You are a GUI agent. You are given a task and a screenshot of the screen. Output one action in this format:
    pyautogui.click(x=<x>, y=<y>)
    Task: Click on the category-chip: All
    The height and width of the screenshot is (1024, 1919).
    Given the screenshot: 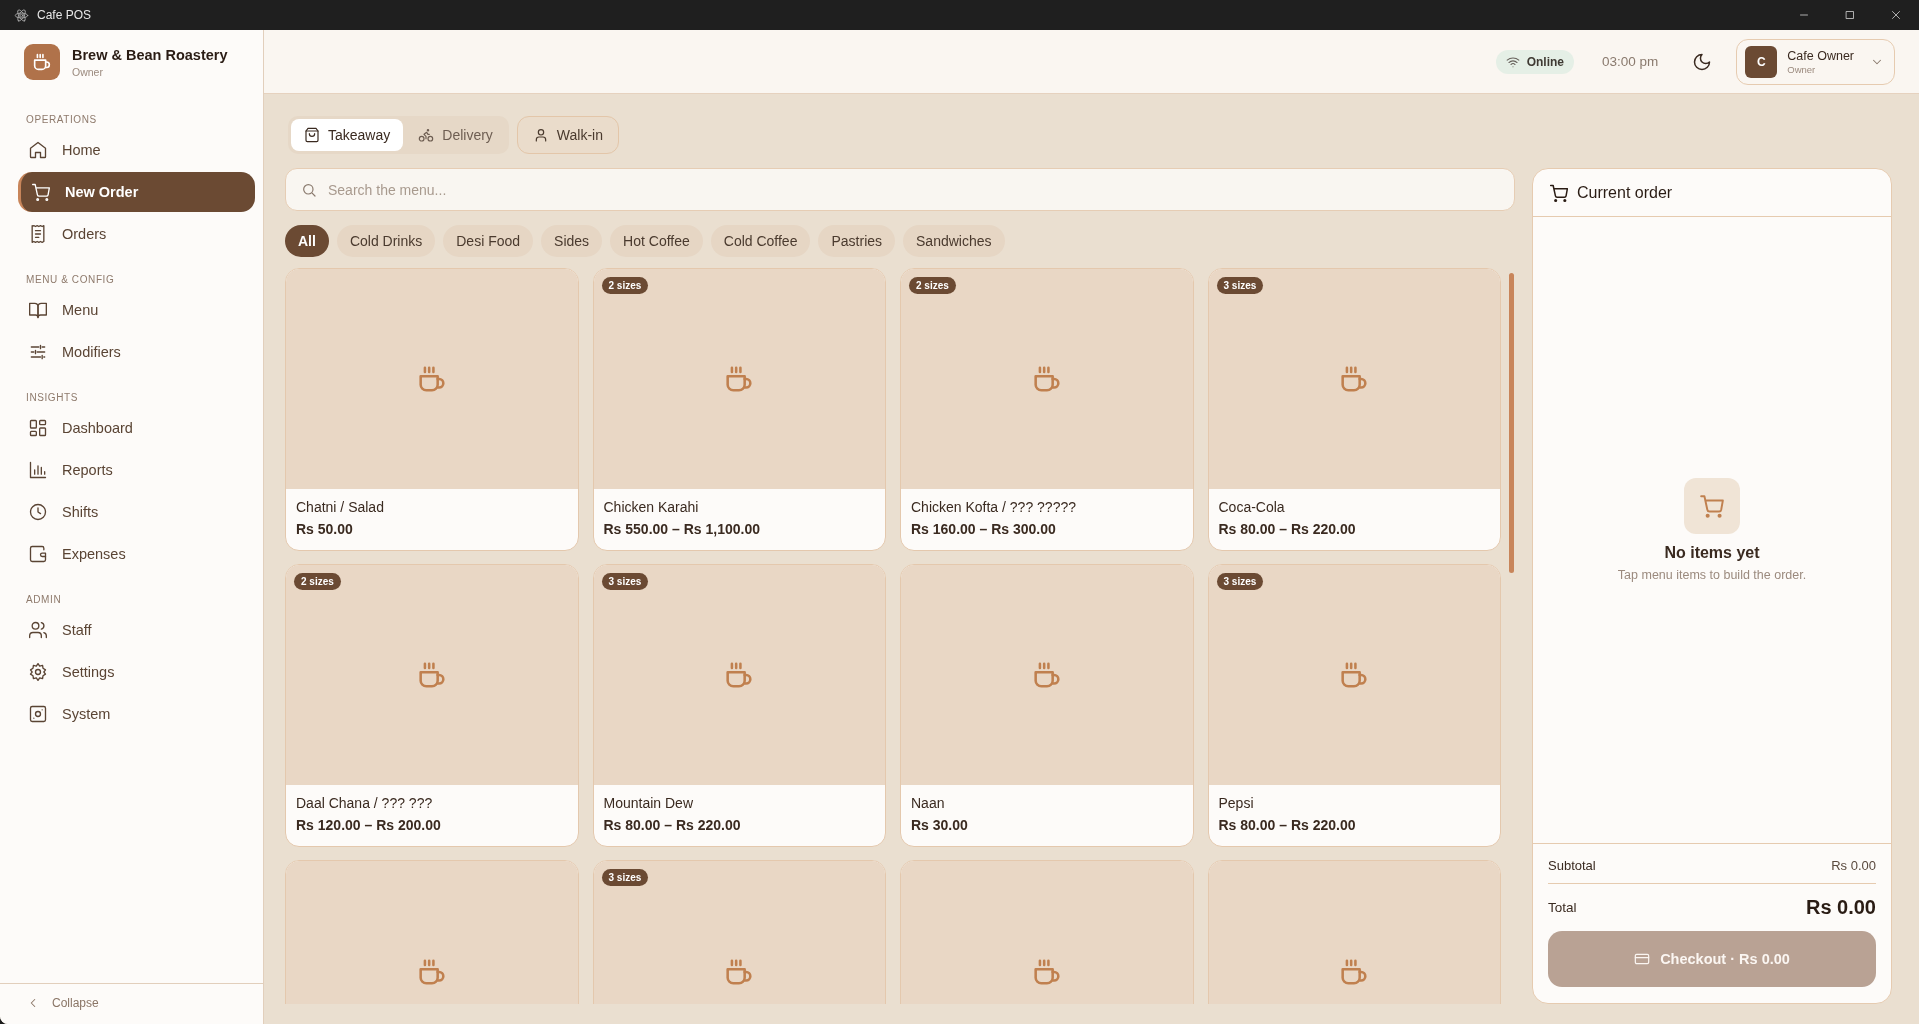 What is the action you would take?
    pyautogui.click(x=307, y=241)
    